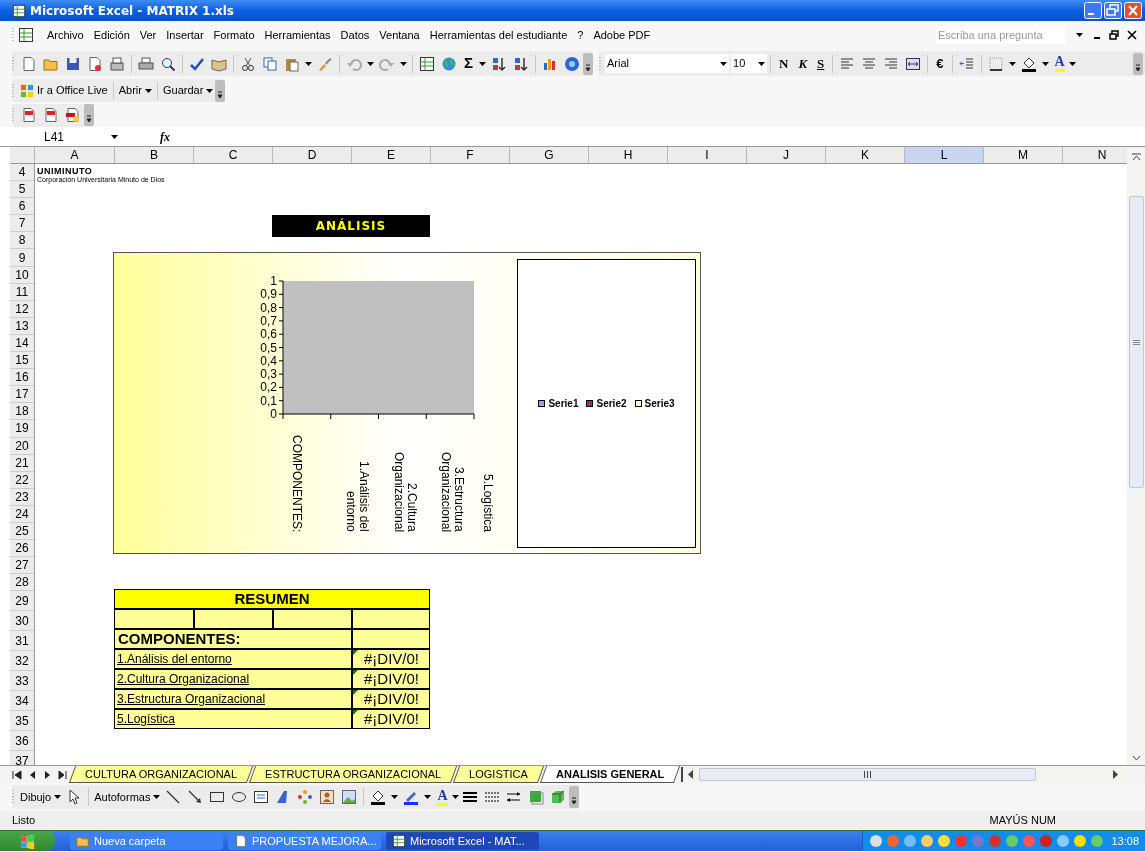 This screenshot has width=1145, height=852. What do you see at coordinates (95, 63) in the screenshot?
I see `document-badge-icon` at bounding box center [95, 63].